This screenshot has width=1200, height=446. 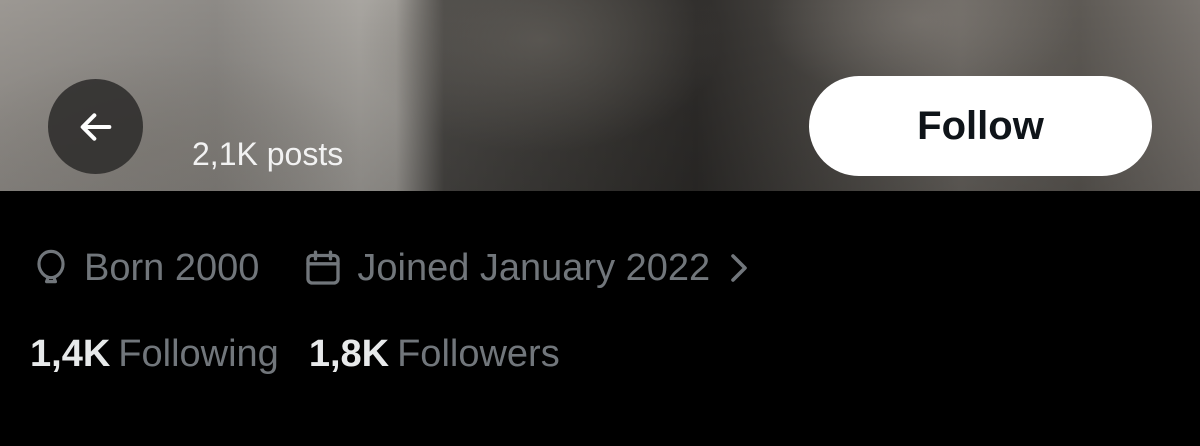 I want to click on profile-meta: Born 2000 Joined January 2022, so click(x=397, y=268).